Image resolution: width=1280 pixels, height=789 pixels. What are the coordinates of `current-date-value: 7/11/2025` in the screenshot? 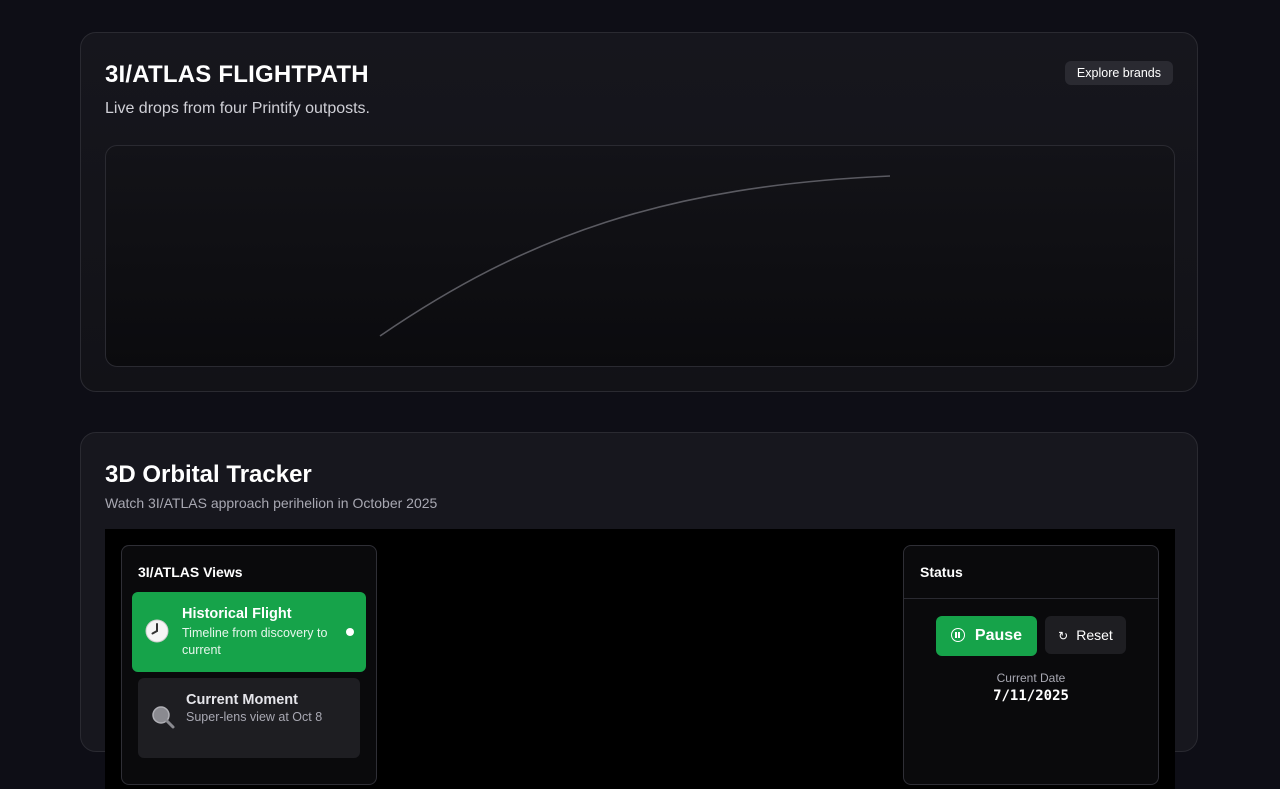 It's located at (1031, 696).